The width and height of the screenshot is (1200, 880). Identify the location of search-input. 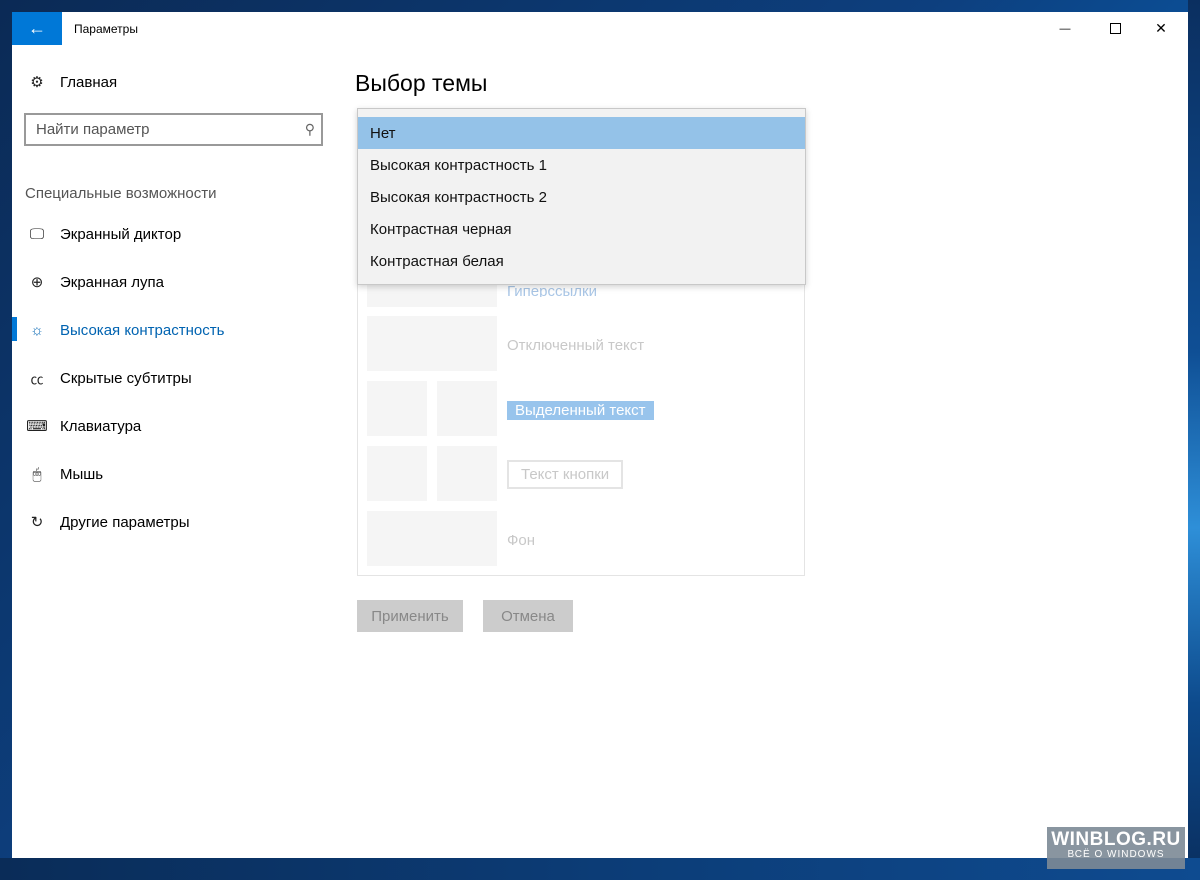
(161, 129).